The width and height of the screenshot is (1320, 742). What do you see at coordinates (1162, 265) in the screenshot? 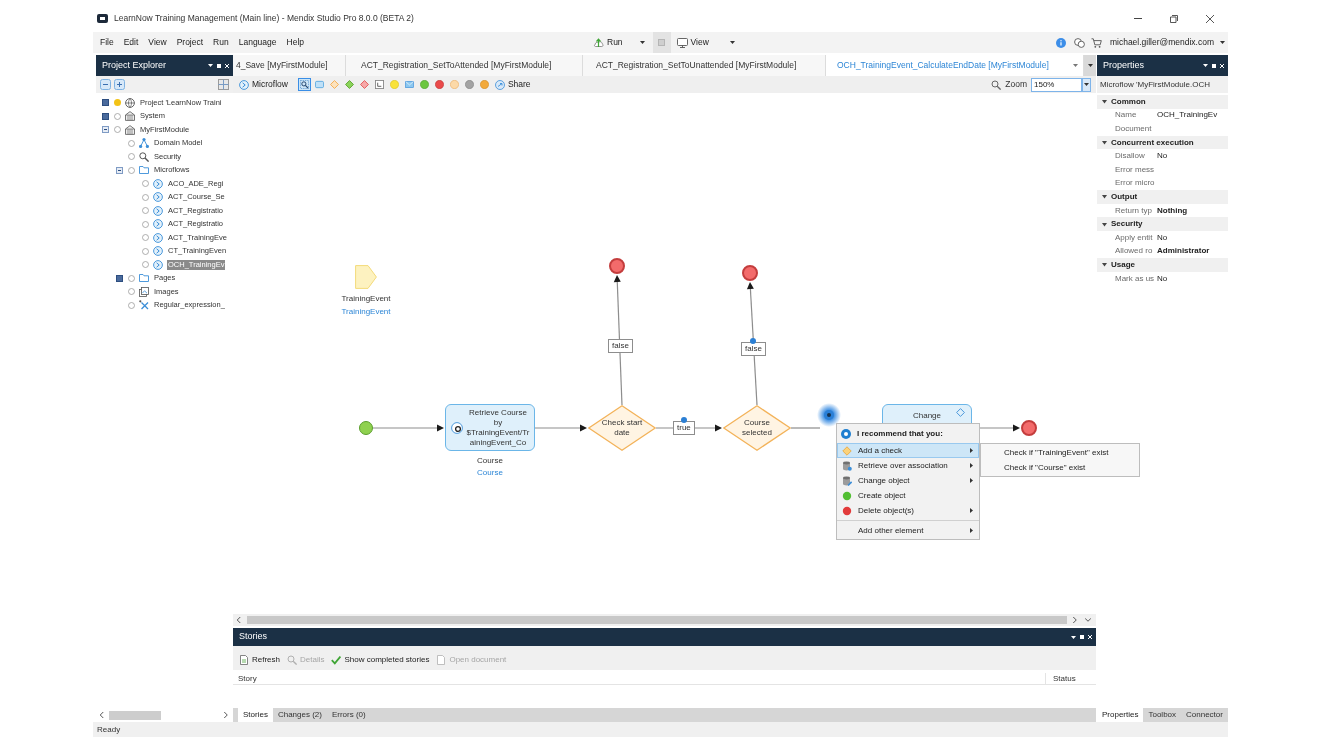
I see `section-header: Usage` at bounding box center [1162, 265].